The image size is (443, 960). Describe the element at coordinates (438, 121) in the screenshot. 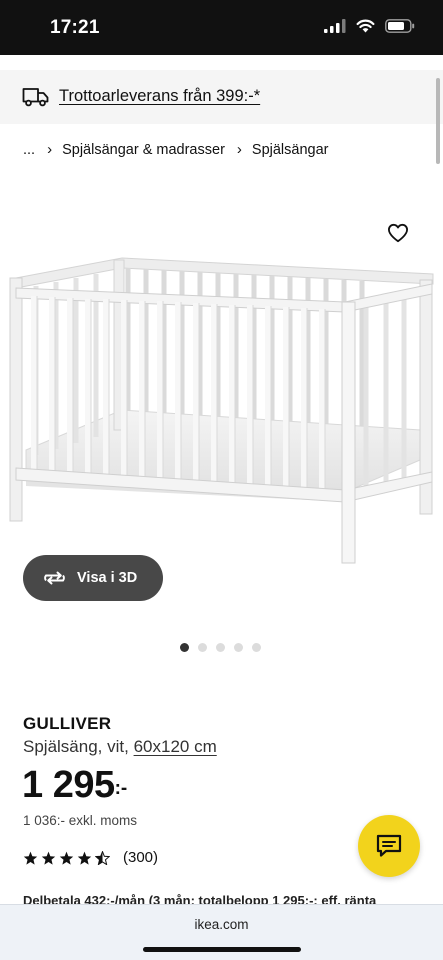

I see `scroll-indicator` at that location.